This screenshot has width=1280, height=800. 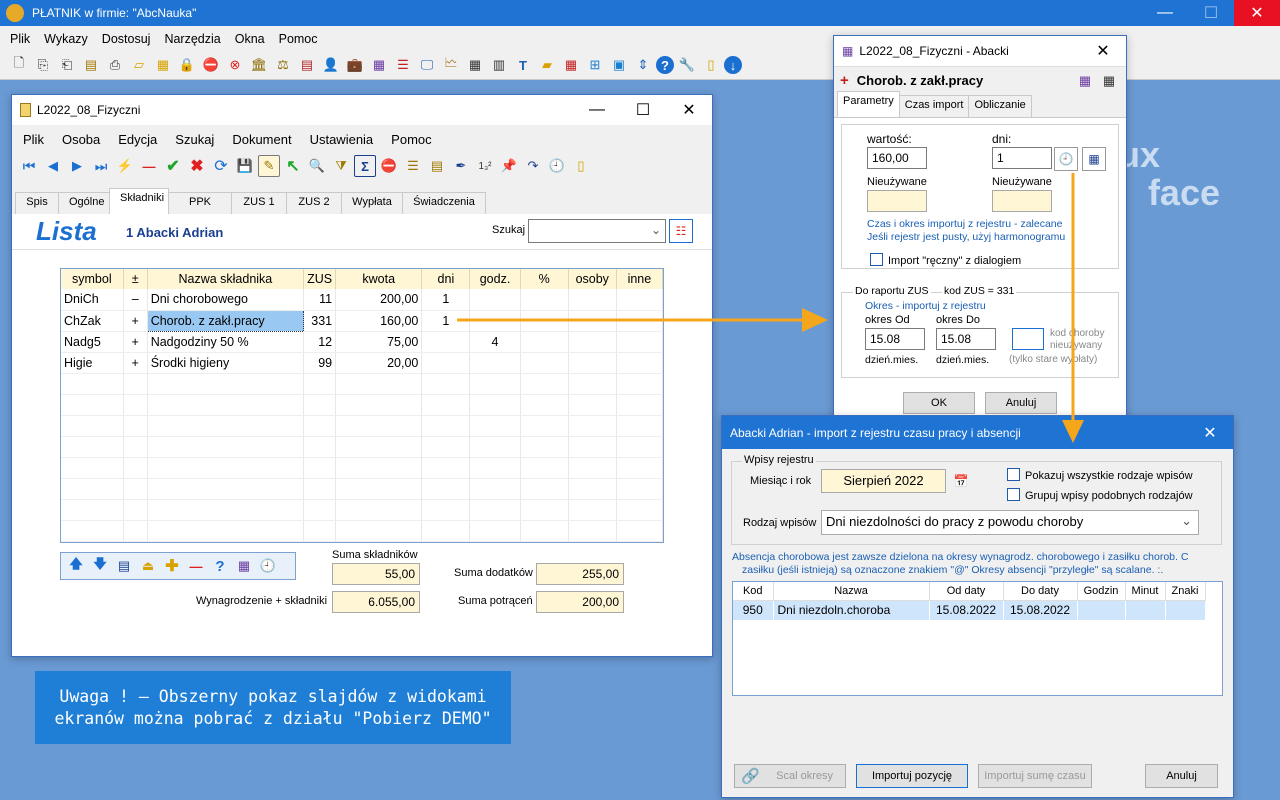 What do you see at coordinates (1145, 591) in the screenshot?
I see `register-column-header: Minut` at bounding box center [1145, 591].